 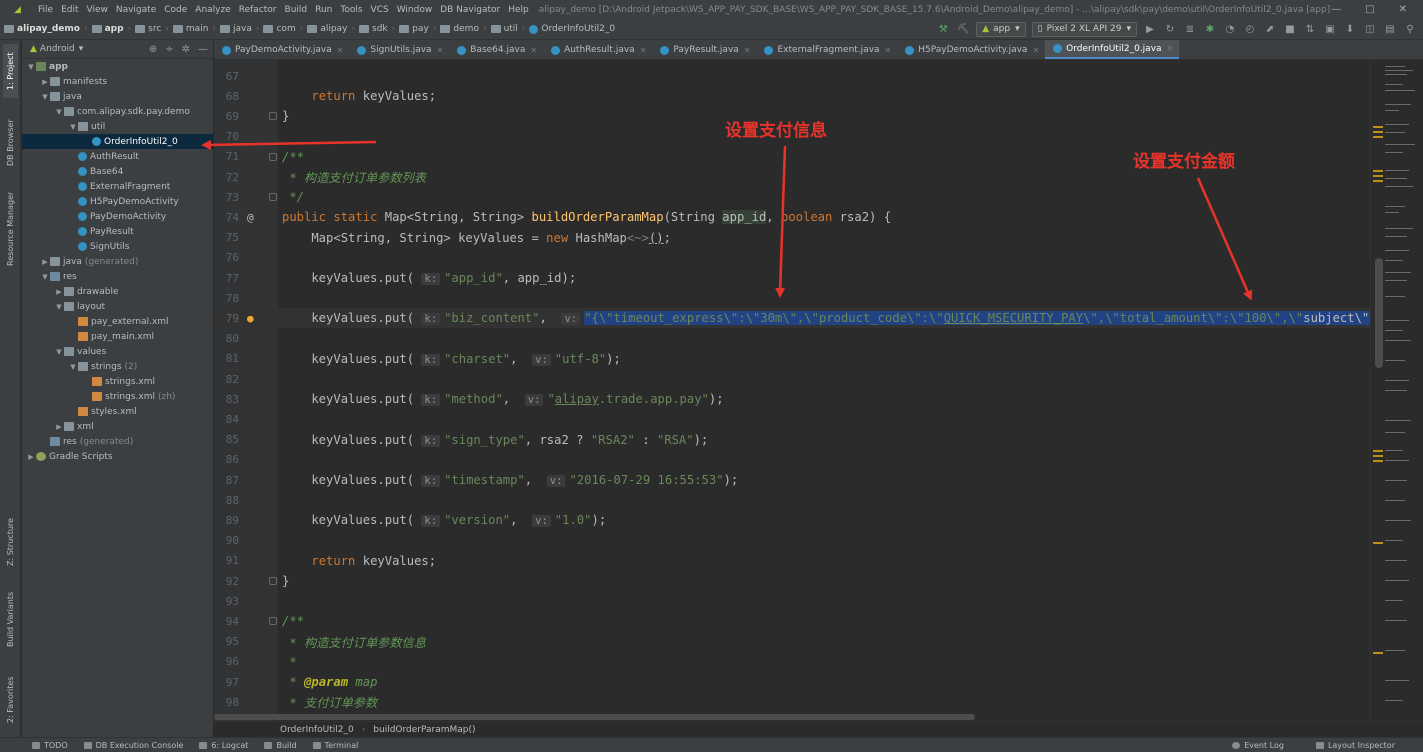 I want to click on tab-payresult: PayResult.java ✕, so click(x=704, y=49).